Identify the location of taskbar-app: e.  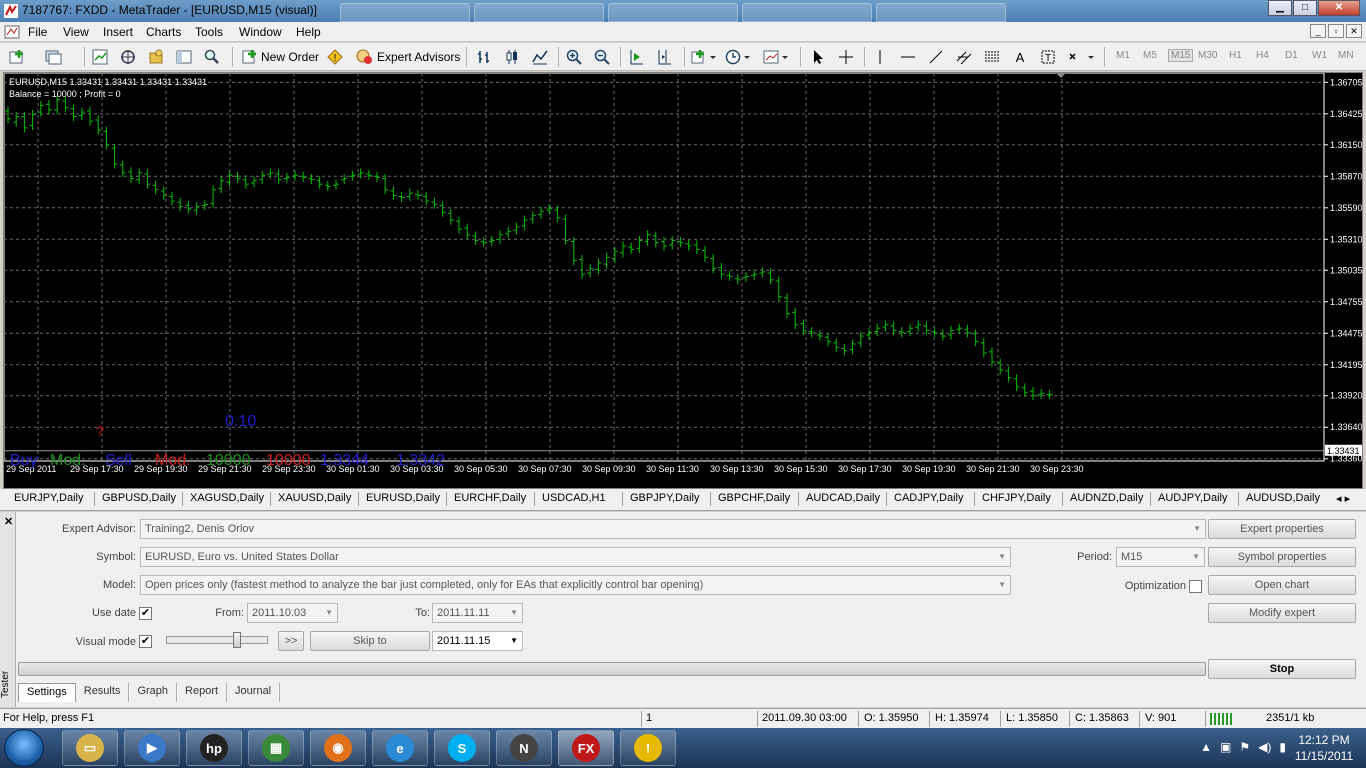
(400, 748).